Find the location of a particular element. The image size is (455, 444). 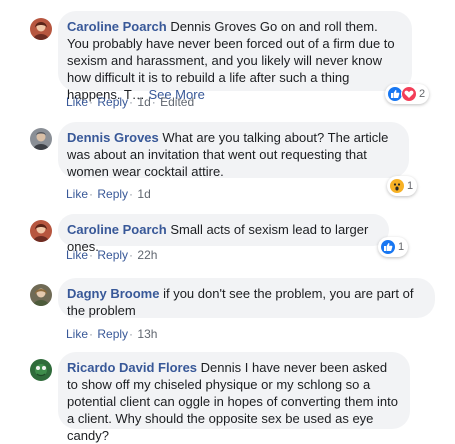

comment-actions: Like· Reply· 1d· Edited is located at coordinates (130, 102).